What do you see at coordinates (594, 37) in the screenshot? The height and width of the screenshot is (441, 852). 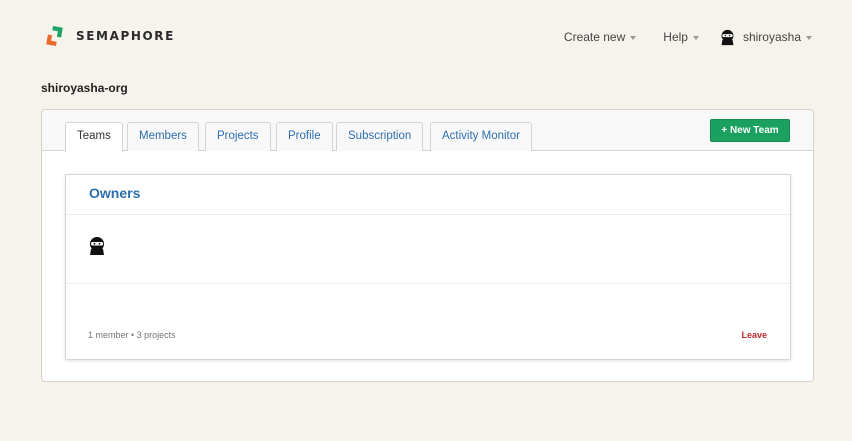 I see `create-new-label: Create new` at bounding box center [594, 37].